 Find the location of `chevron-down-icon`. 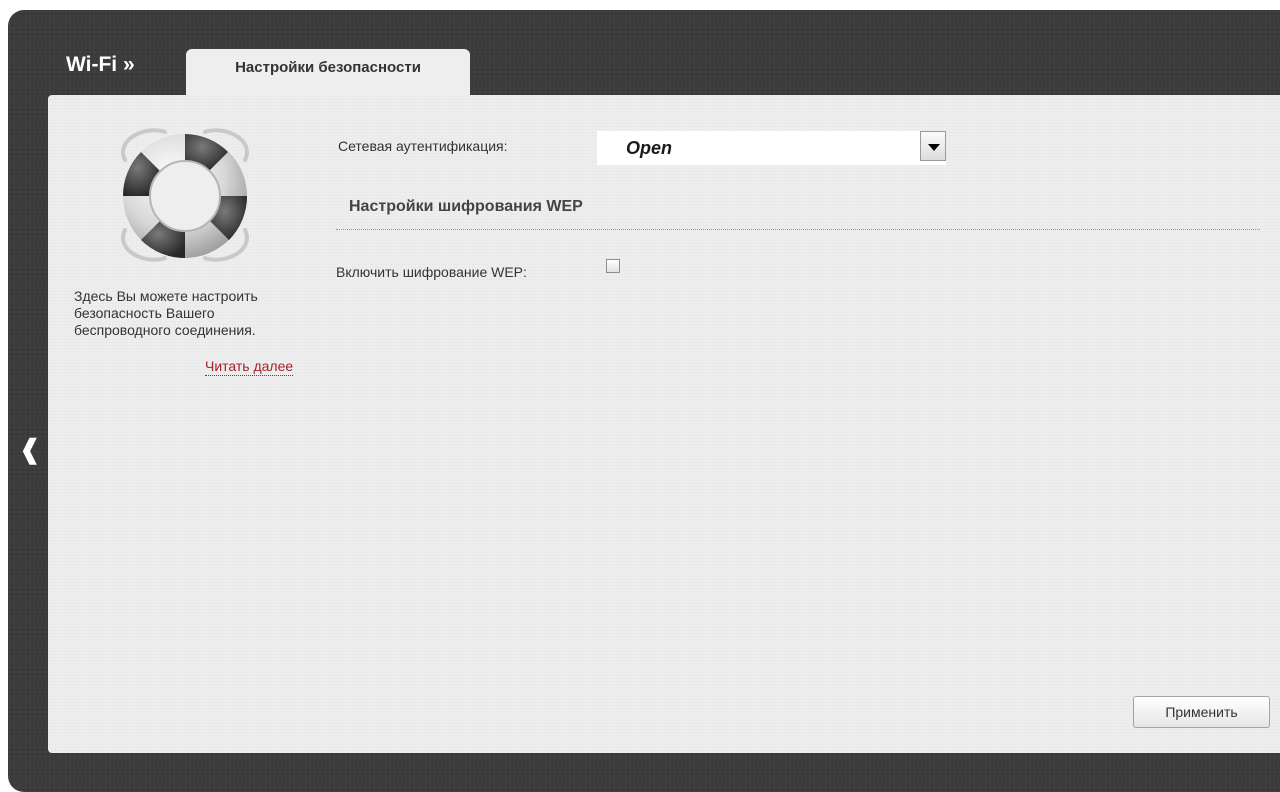

chevron-down-icon is located at coordinates (933, 146).